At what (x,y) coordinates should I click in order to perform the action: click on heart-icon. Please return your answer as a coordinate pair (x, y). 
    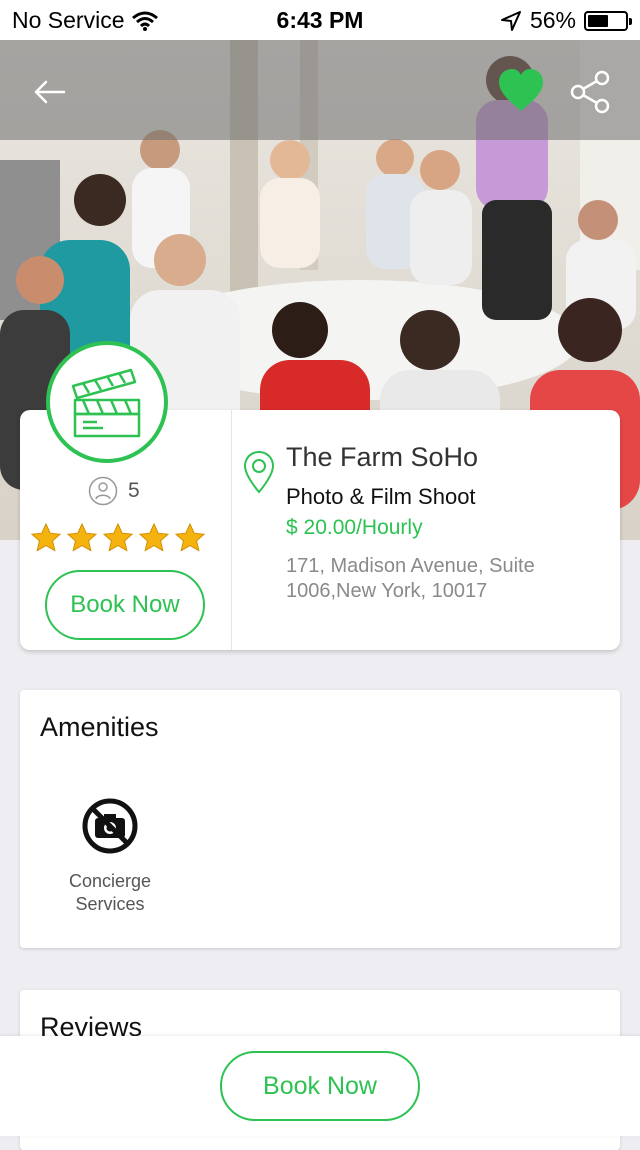
    Looking at the image, I should click on (521, 91).